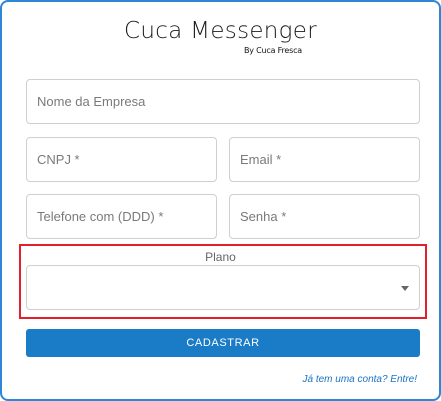 This screenshot has width=441, height=401. I want to click on phone-field, so click(121, 216).